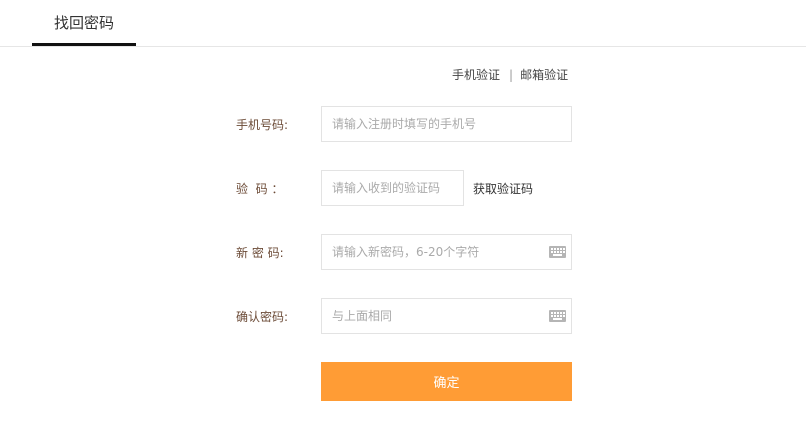  Describe the element at coordinates (262, 317) in the screenshot. I see `confirm-password-label: 确认密码:` at that location.